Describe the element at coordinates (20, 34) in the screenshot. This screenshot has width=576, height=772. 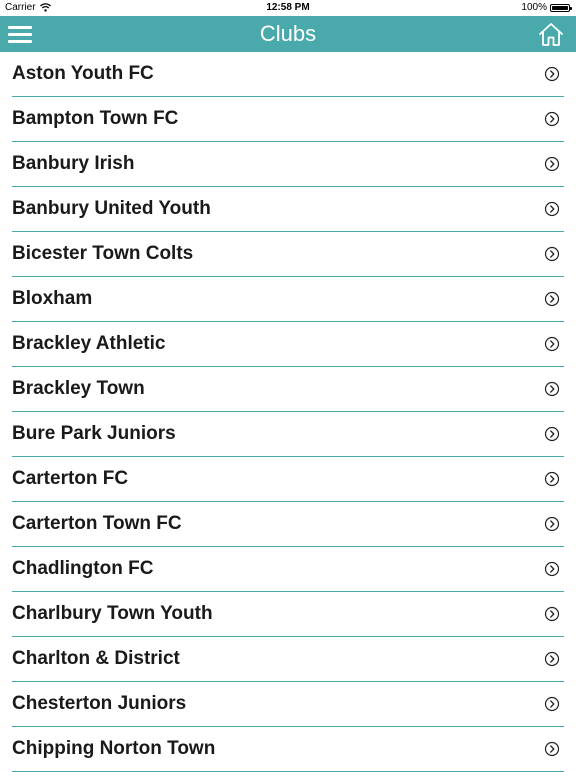
I see `hamburger-menu-icon` at that location.